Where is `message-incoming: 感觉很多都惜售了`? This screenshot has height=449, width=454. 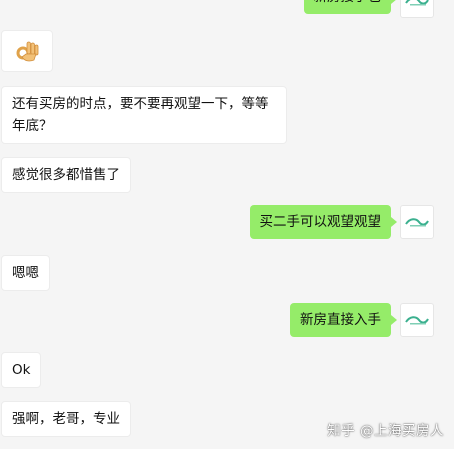 message-incoming: 感觉很多都惜售了 is located at coordinates (66, 175).